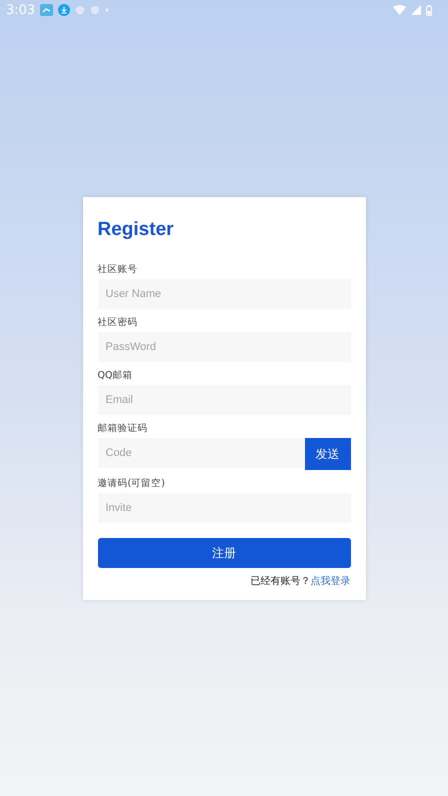 The height and width of the screenshot is (796, 448). Describe the element at coordinates (416, 10) in the screenshot. I see `signal-icon` at that location.